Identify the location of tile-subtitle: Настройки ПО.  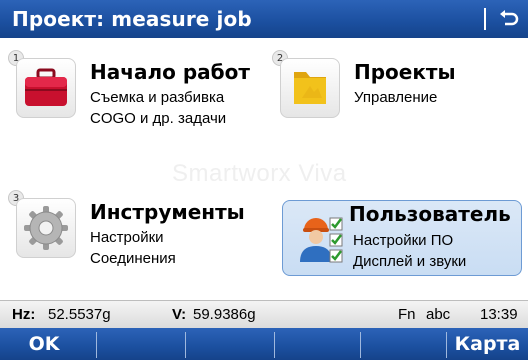
(403, 240).